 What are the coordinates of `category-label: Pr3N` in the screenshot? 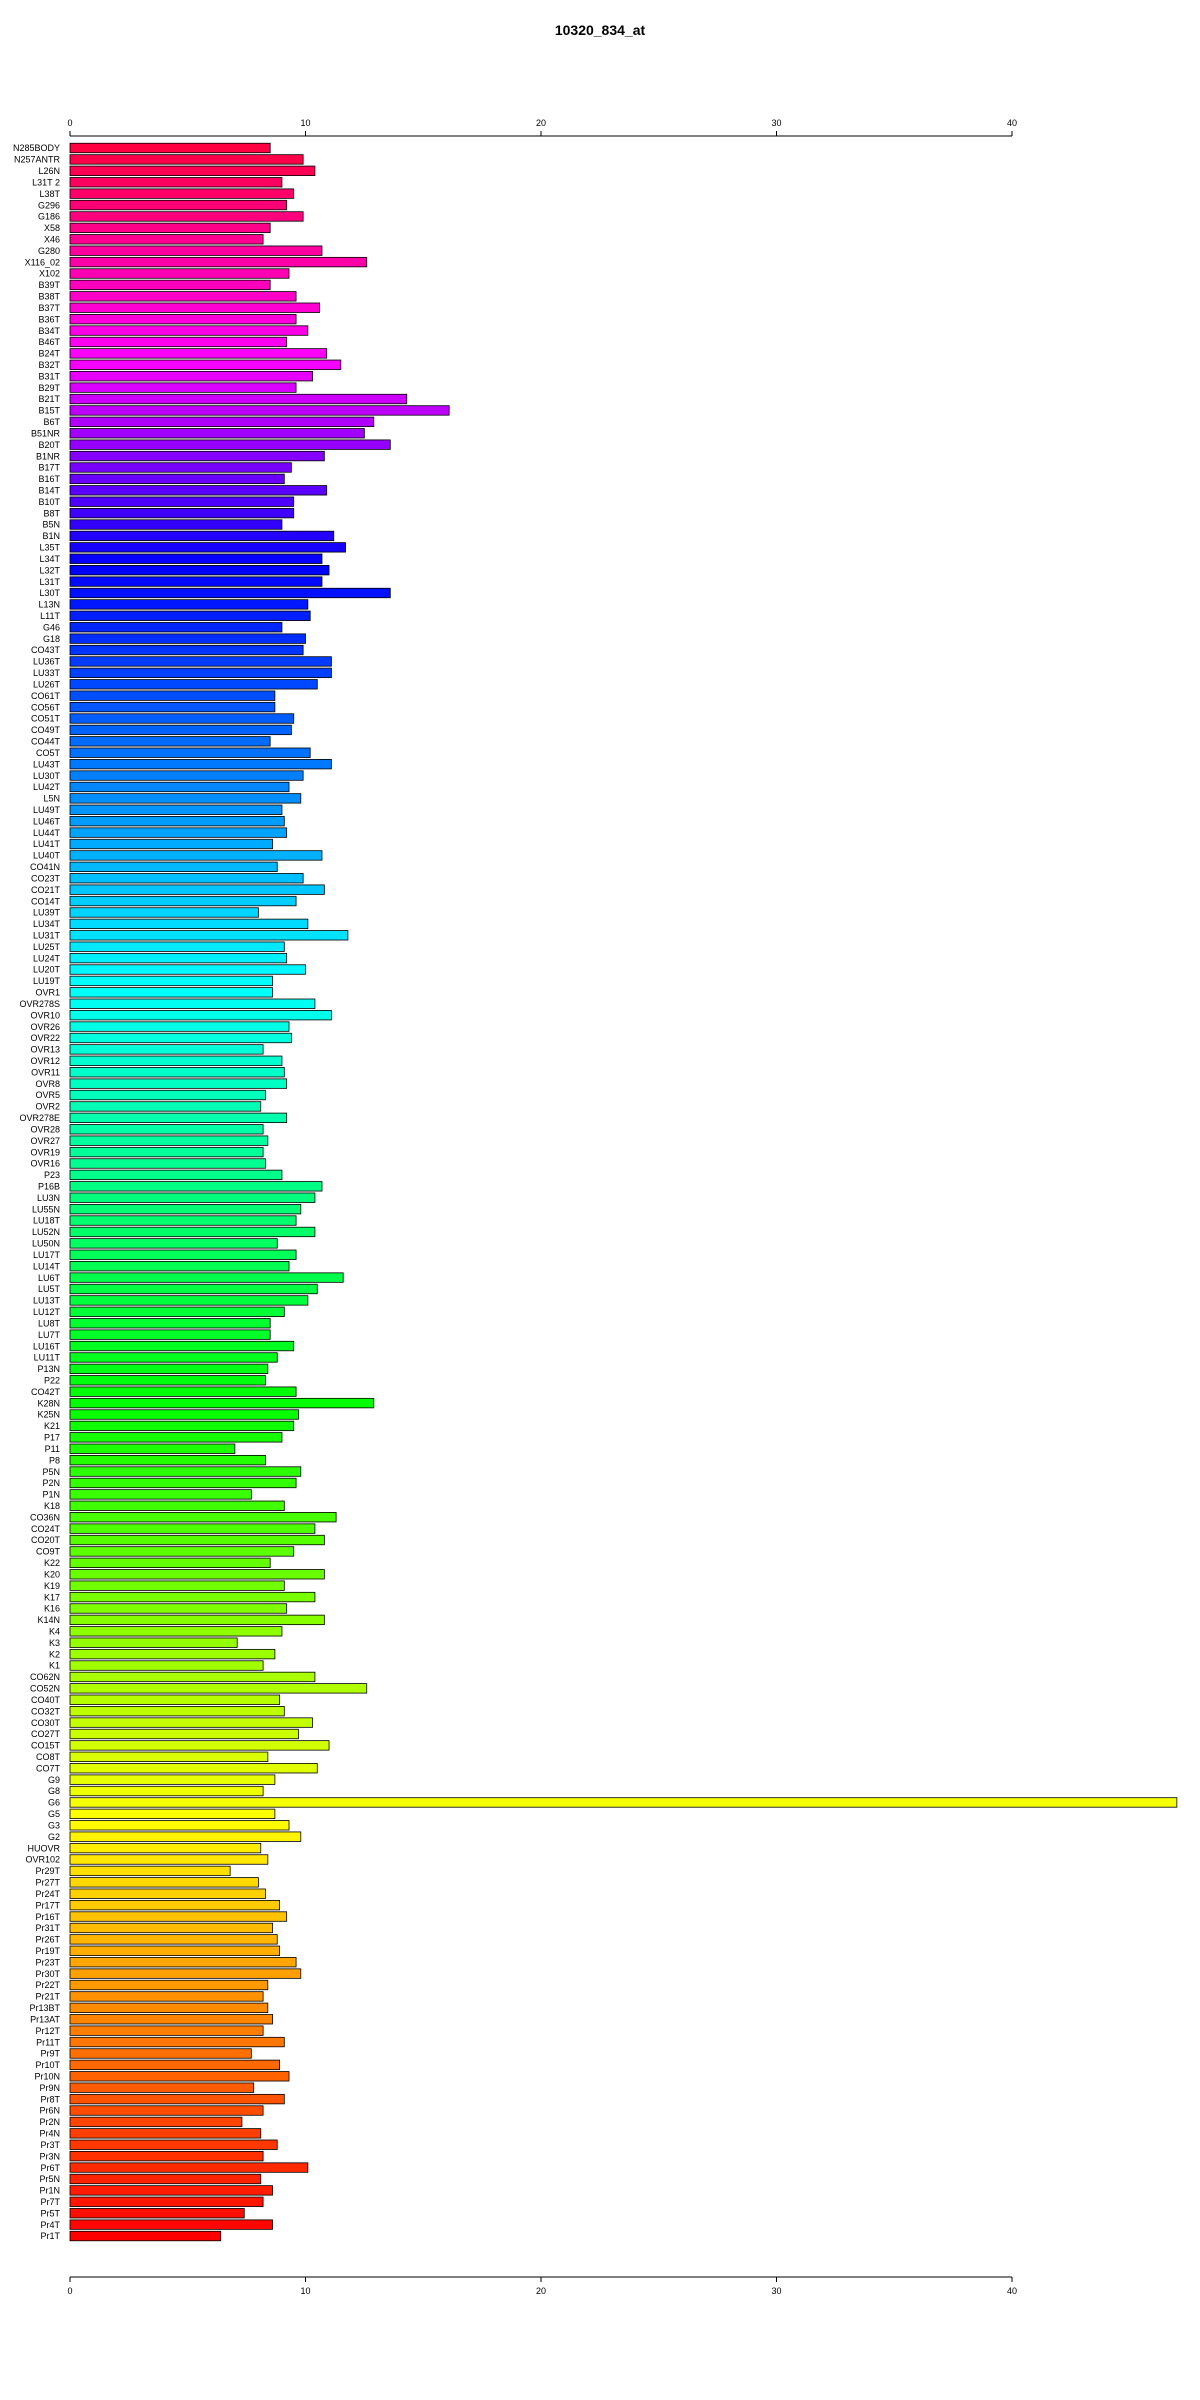 It's located at (49, 2156).